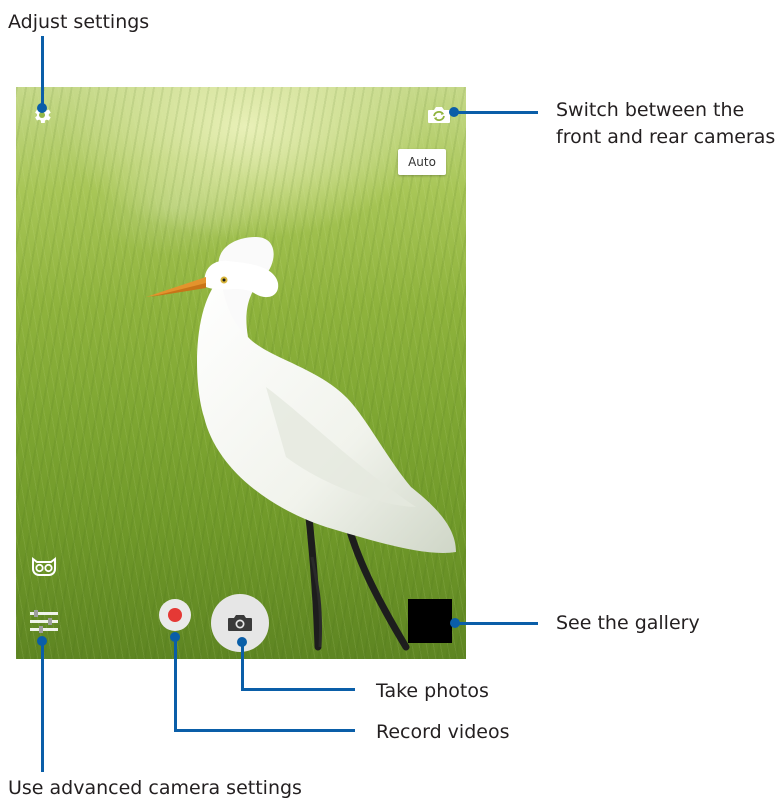 This screenshot has width=784, height=803. I want to click on see-gallery-label: See the gallery, so click(628, 623).